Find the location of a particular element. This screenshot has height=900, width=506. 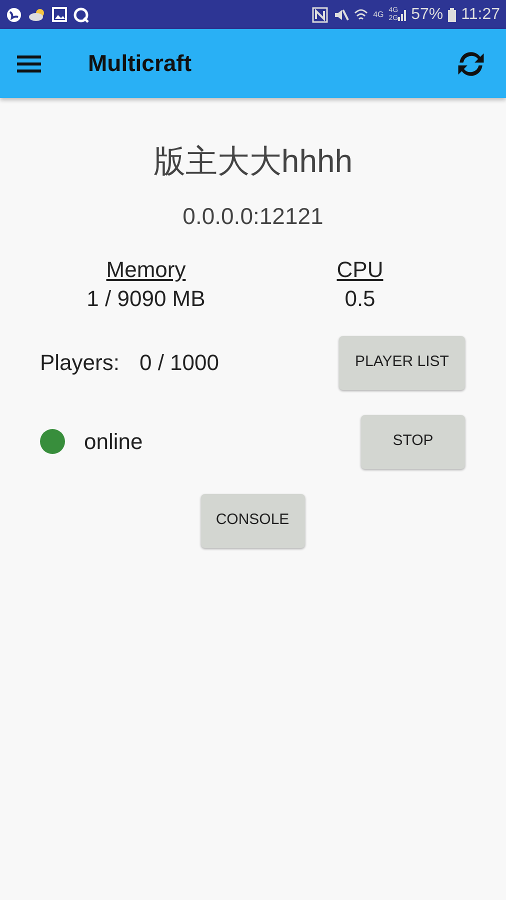

players-count: 0 / 1000 is located at coordinates (179, 363).